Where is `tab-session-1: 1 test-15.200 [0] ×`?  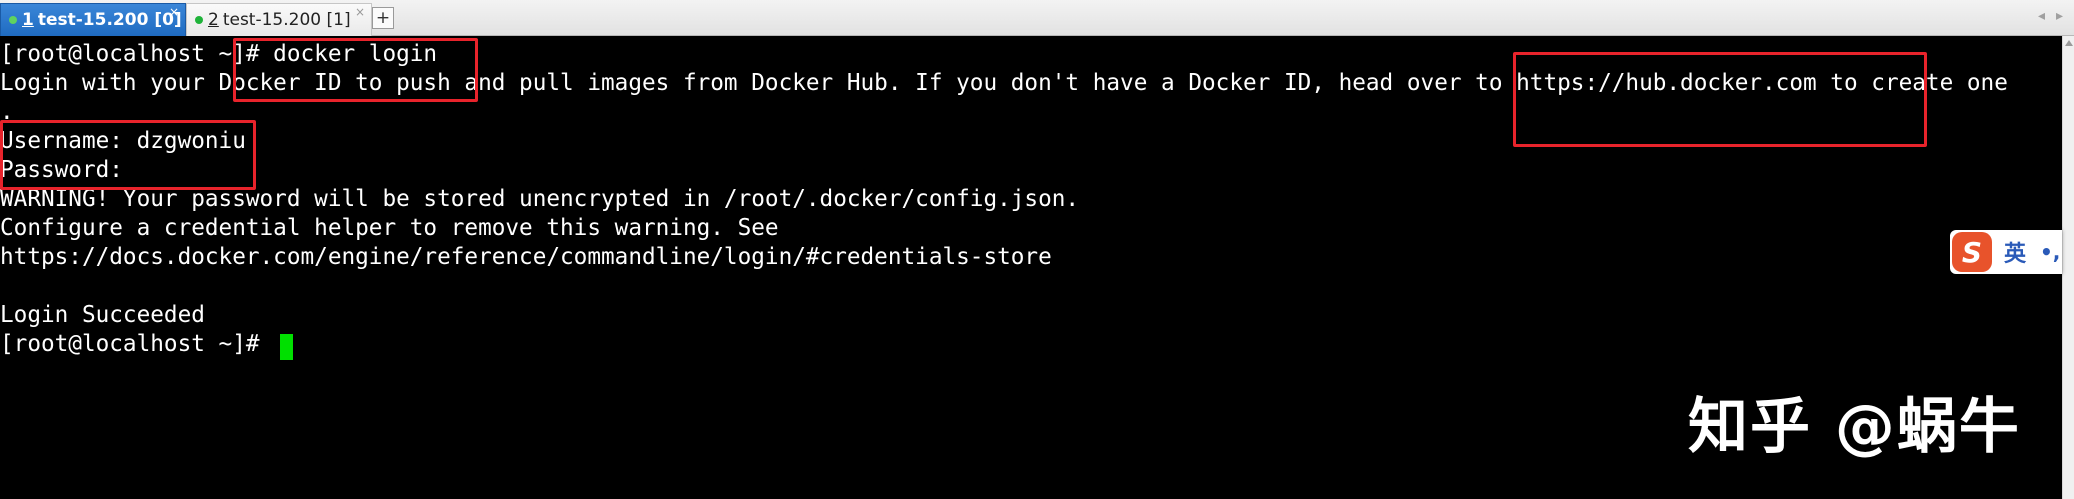 tab-session-1: 1 test-15.200 [0] × is located at coordinates (93, 19).